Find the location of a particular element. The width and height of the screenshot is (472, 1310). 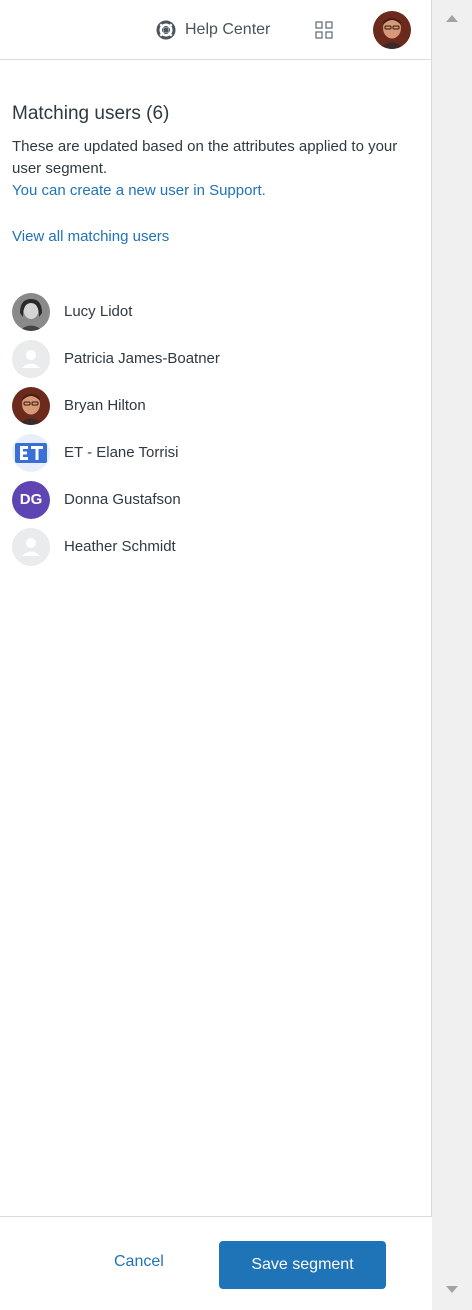

section-title: Matching users (6) is located at coordinates (91, 113).